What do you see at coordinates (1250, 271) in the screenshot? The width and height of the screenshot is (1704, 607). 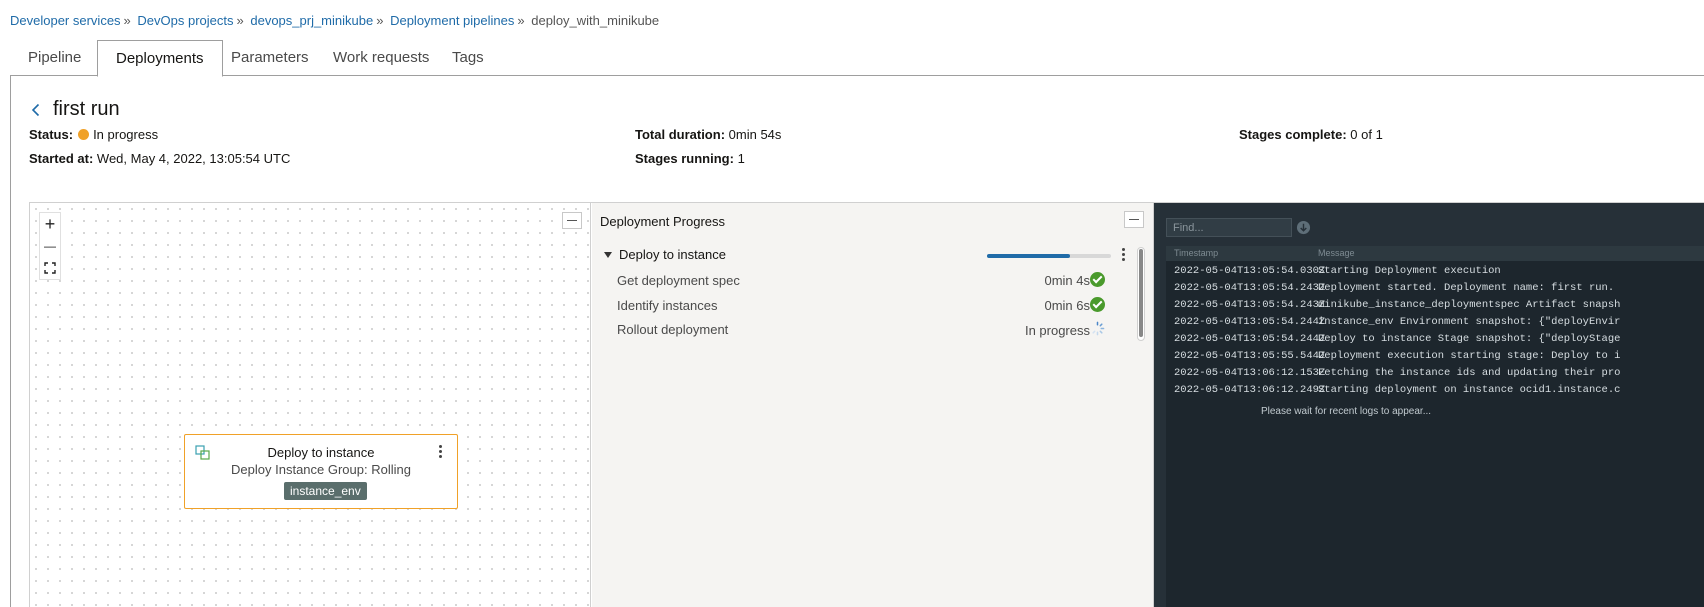 I see `log-timestamp: 2022-05-04T13:05:54.030Z` at bounding box center [1250, 271].